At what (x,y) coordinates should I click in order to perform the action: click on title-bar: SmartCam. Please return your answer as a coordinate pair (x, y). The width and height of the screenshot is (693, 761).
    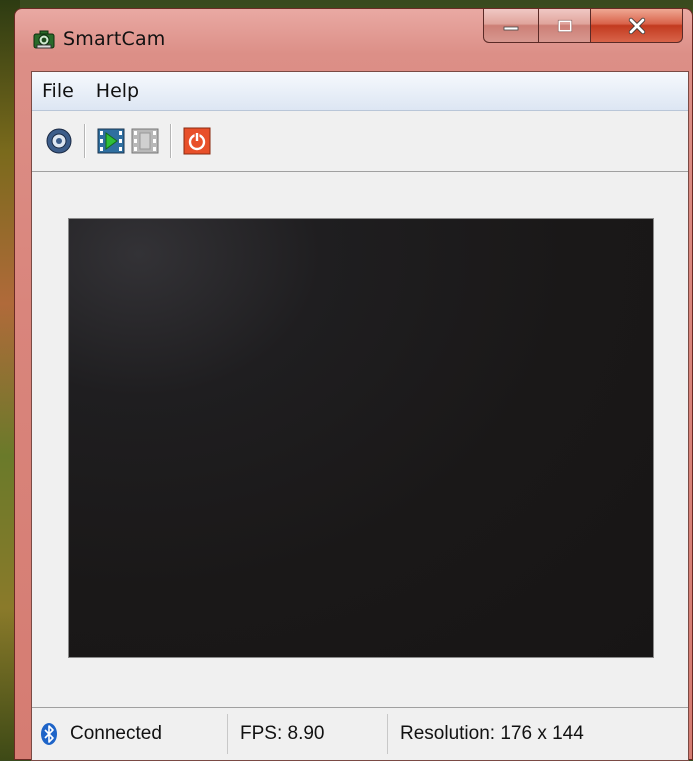
    Looking at the image, I should click on (353, 38).